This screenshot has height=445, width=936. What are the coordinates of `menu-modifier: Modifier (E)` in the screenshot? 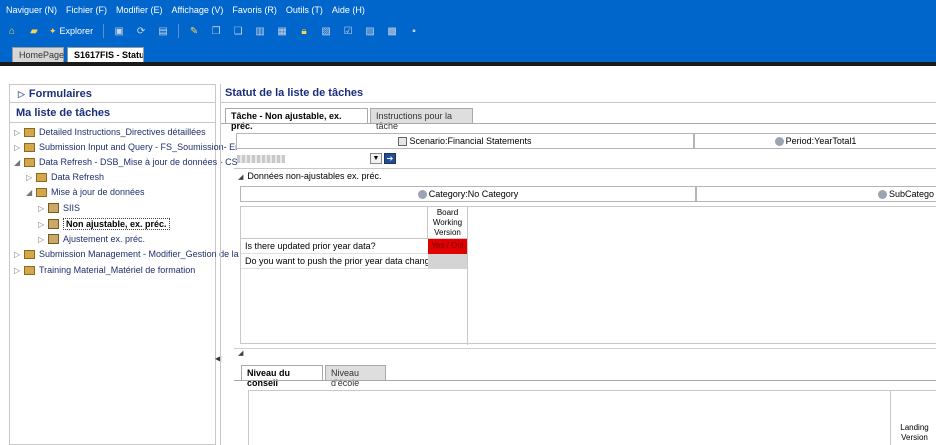 It's located at (139, 10).